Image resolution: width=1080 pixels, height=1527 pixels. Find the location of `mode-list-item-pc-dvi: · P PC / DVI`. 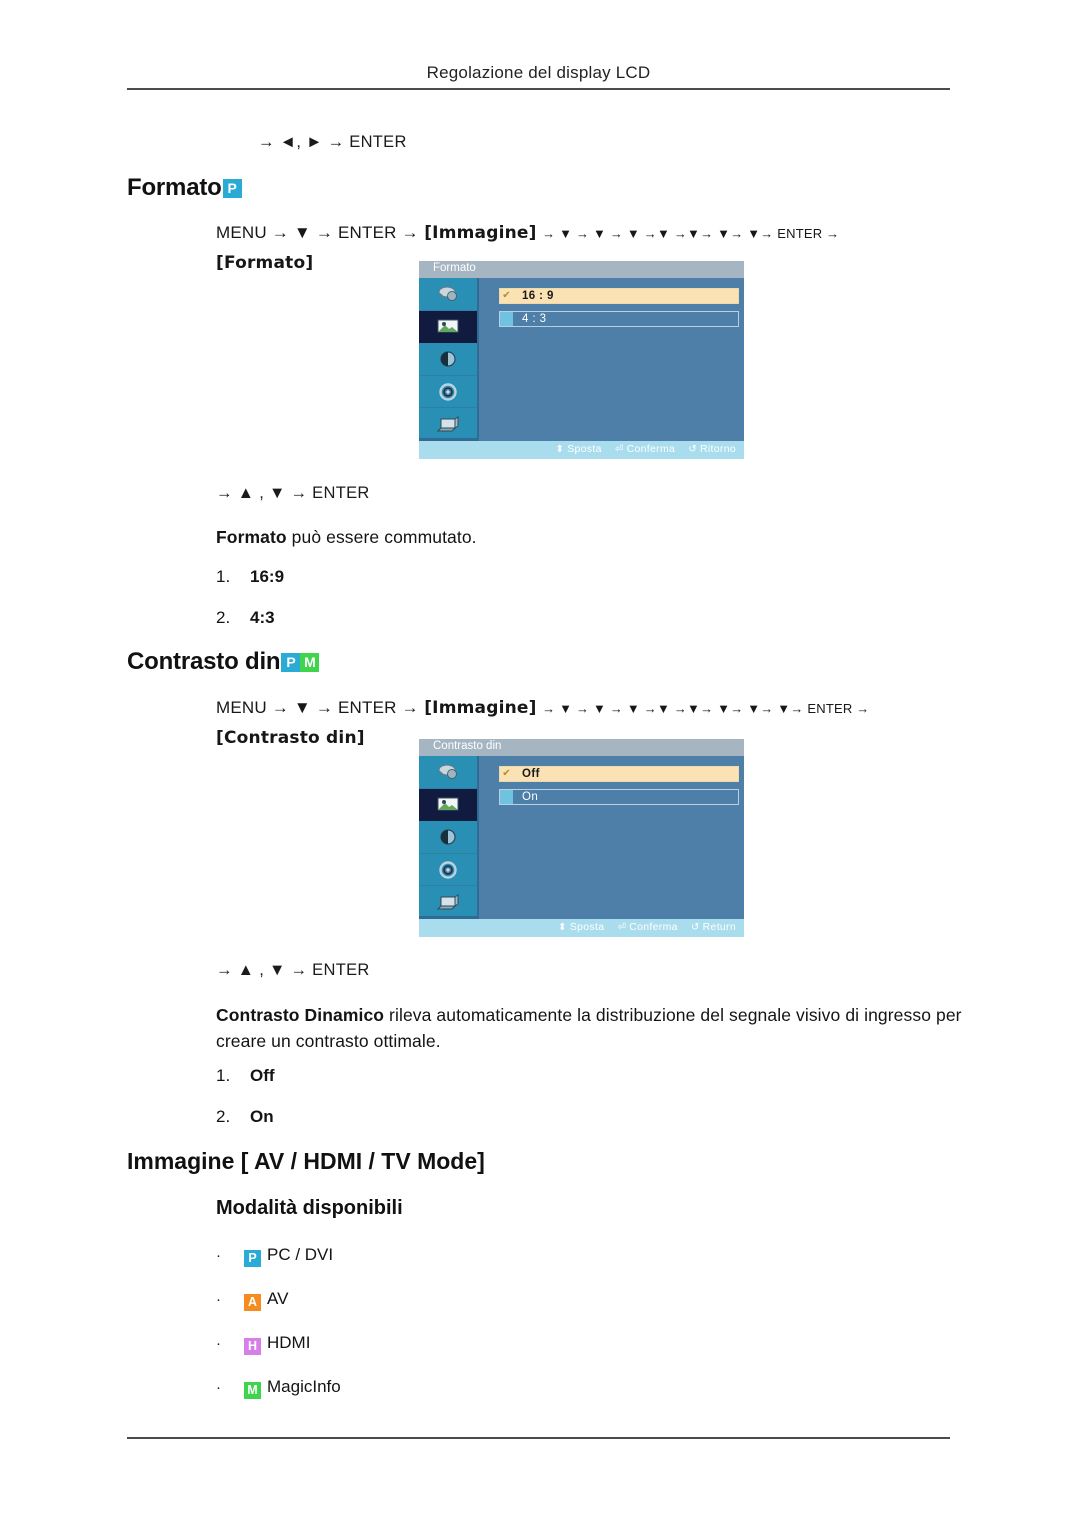

mode-list-item-pc-dvi: · P PC / DVI is located at coordinates (274, 1256).